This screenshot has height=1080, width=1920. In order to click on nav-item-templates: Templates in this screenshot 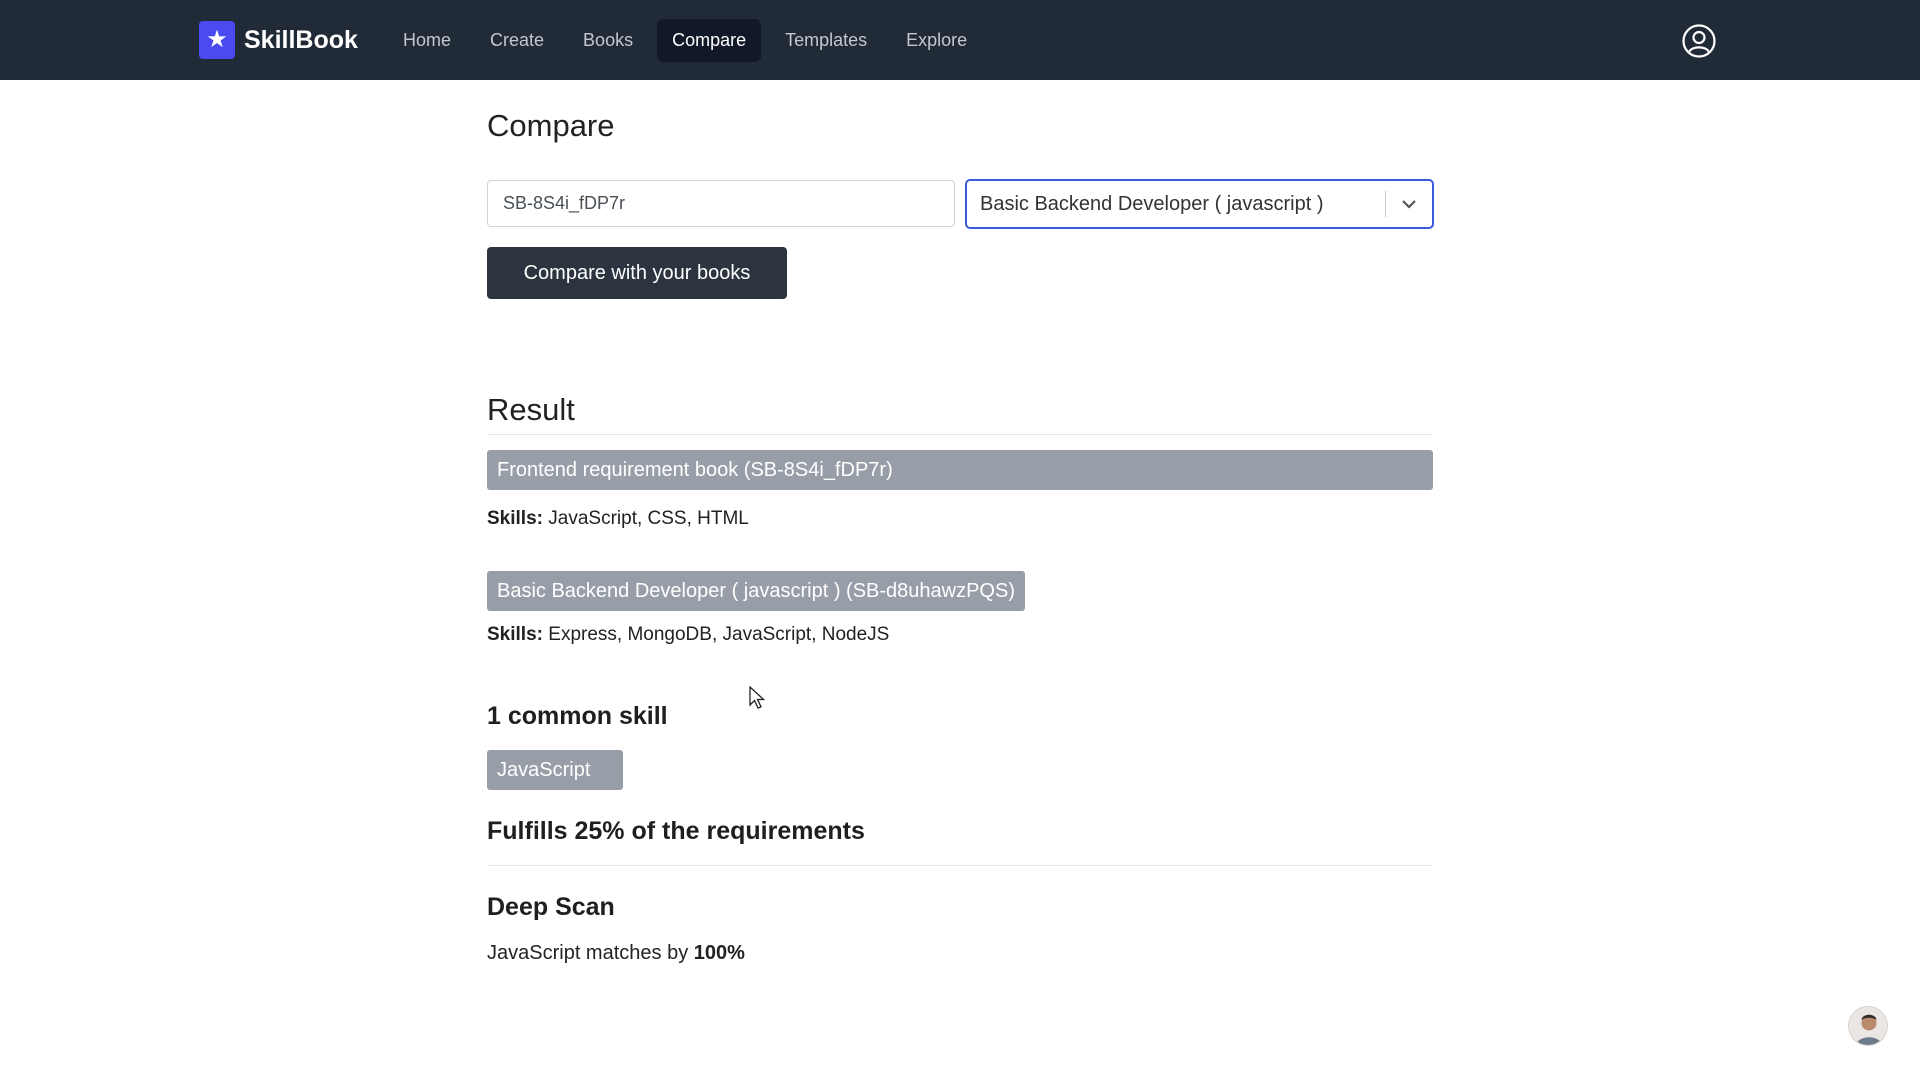, I will do `click(826, 40)`.